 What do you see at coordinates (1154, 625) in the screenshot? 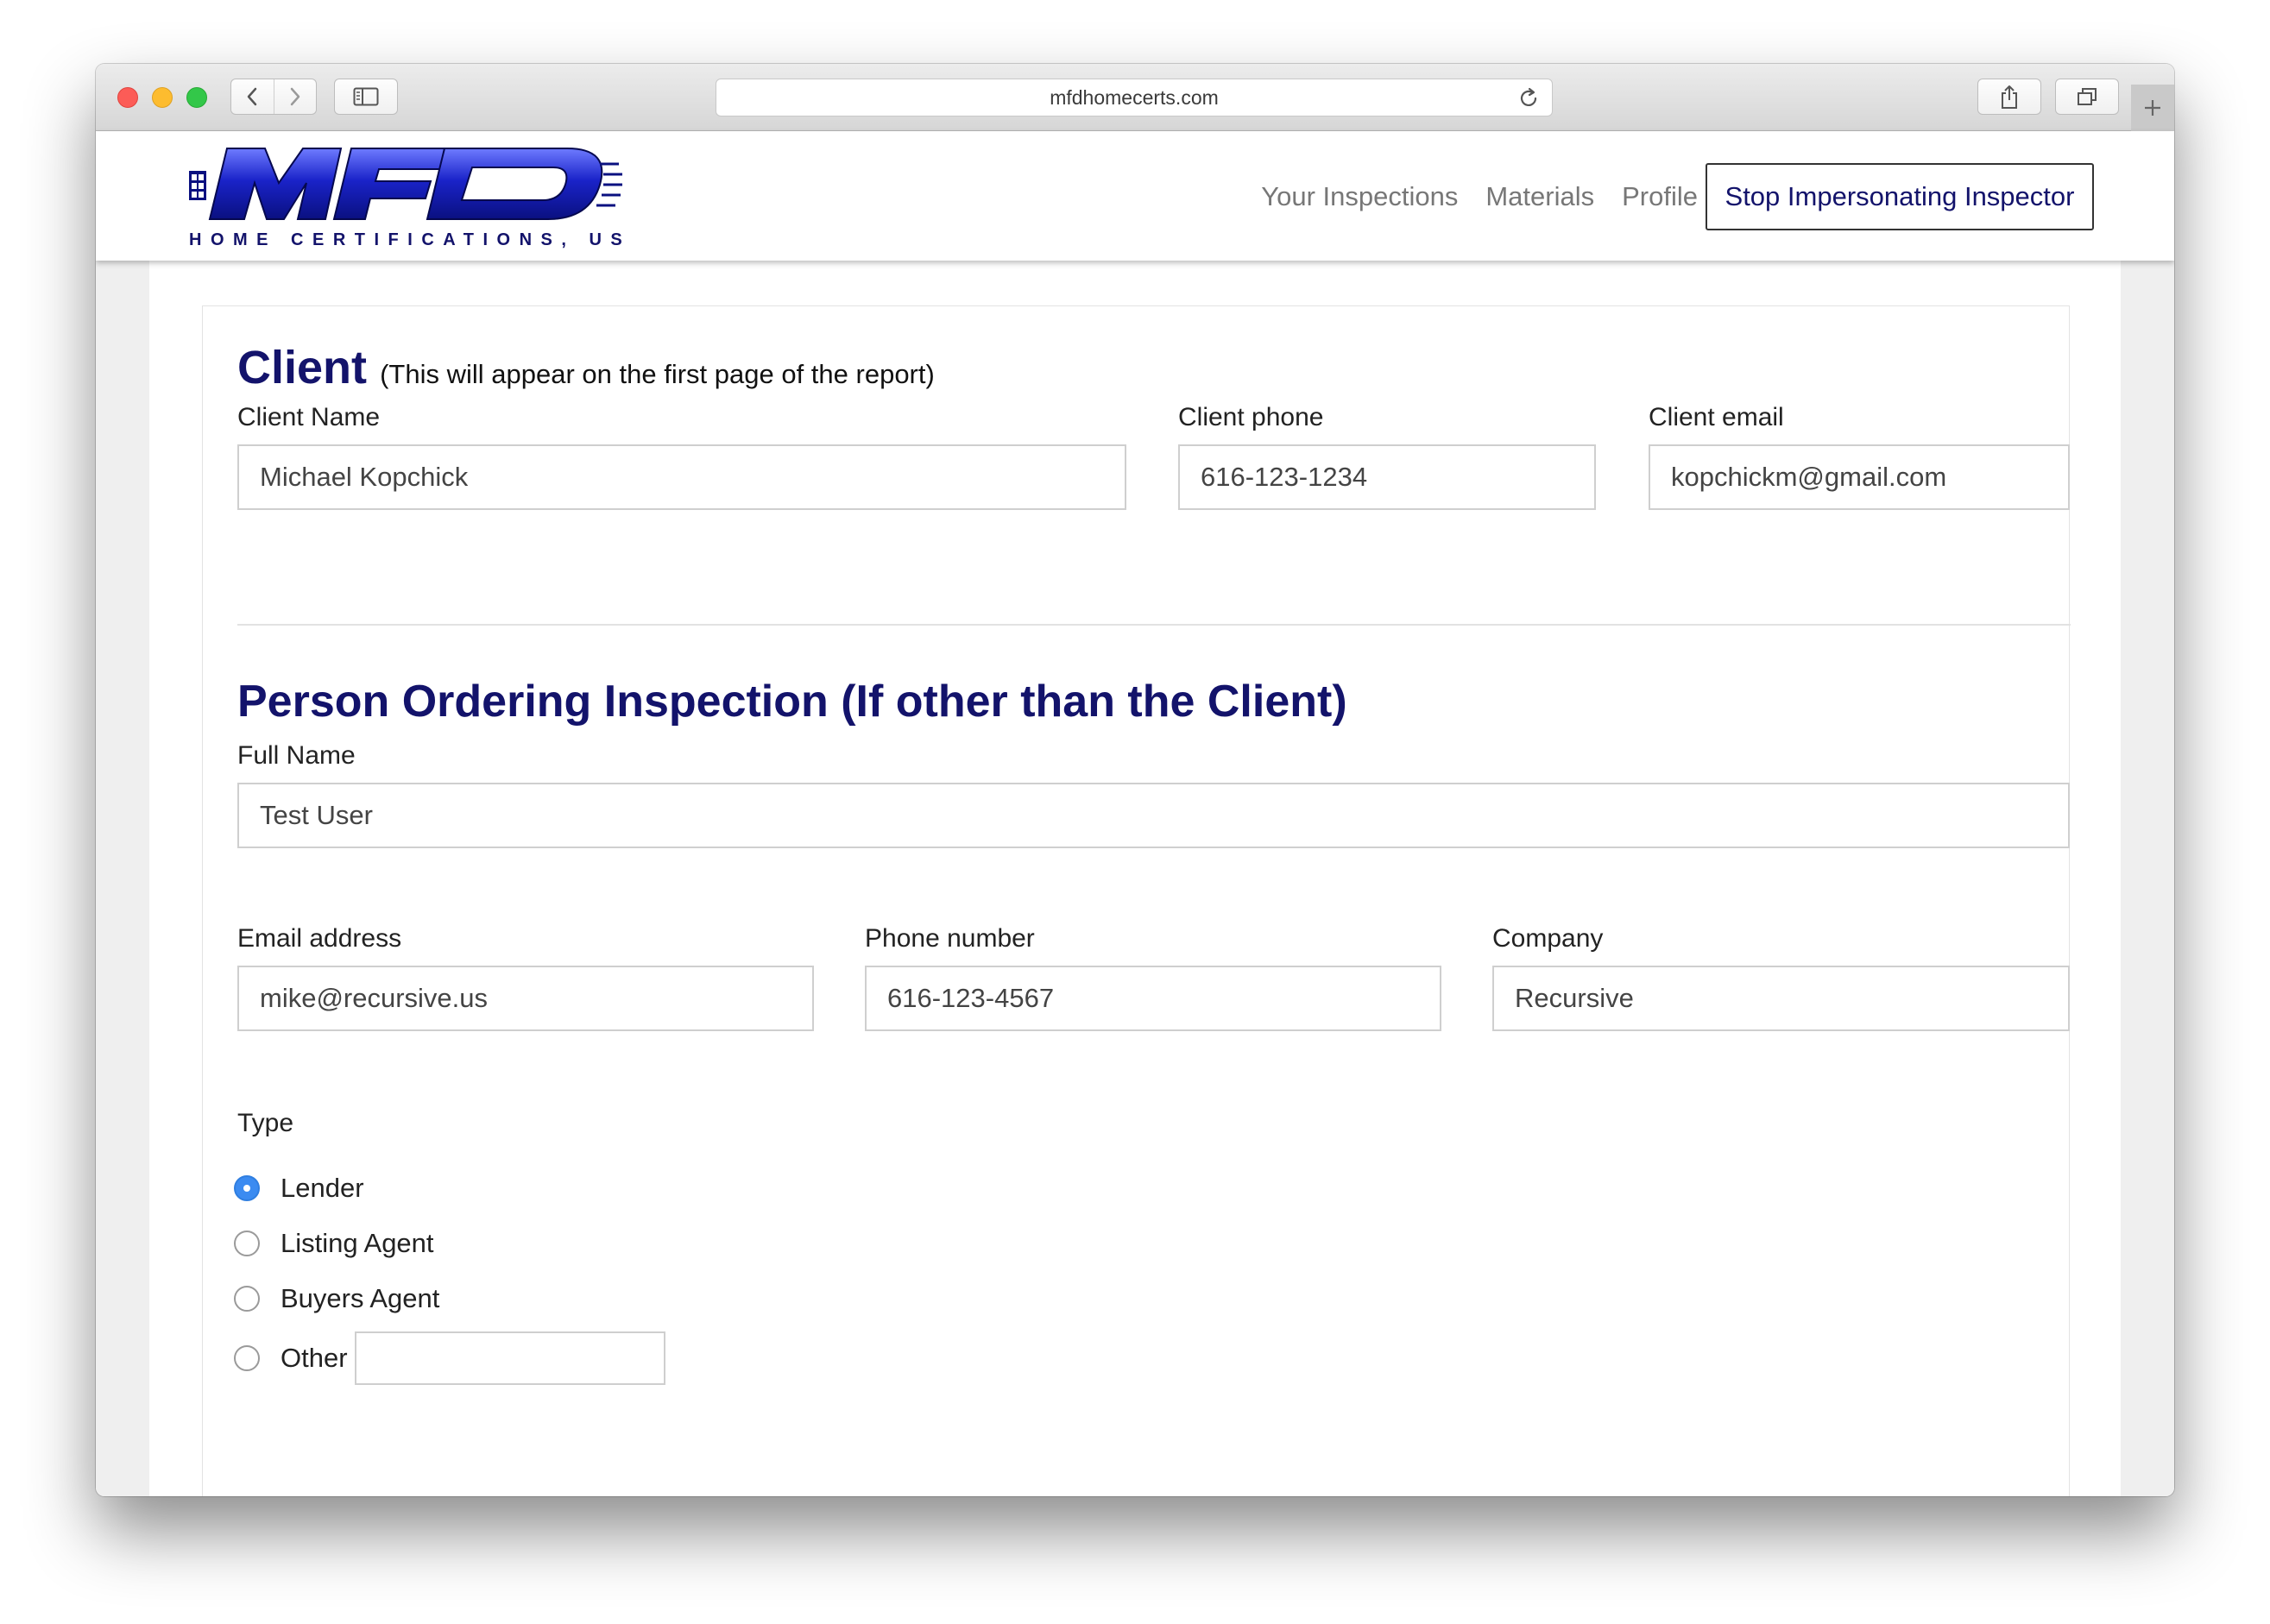
I see `section-divider` at bounding box center [1154, 625].